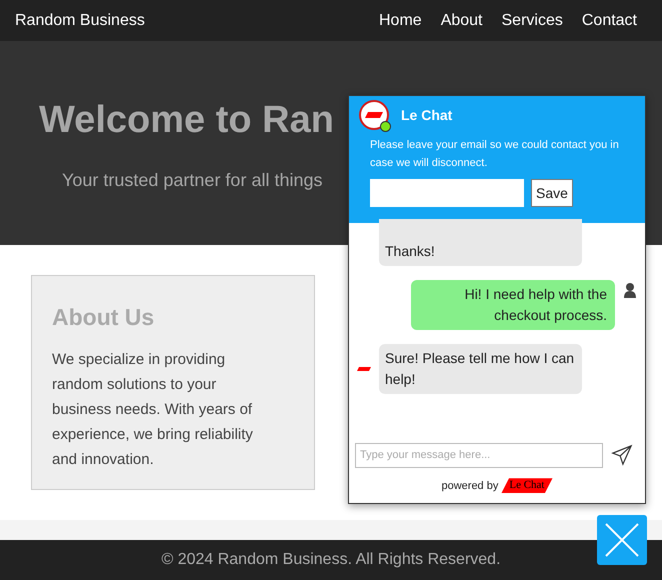 This screenshot has width=662, height=580. I want to click on send-icon, so click(622, 455).